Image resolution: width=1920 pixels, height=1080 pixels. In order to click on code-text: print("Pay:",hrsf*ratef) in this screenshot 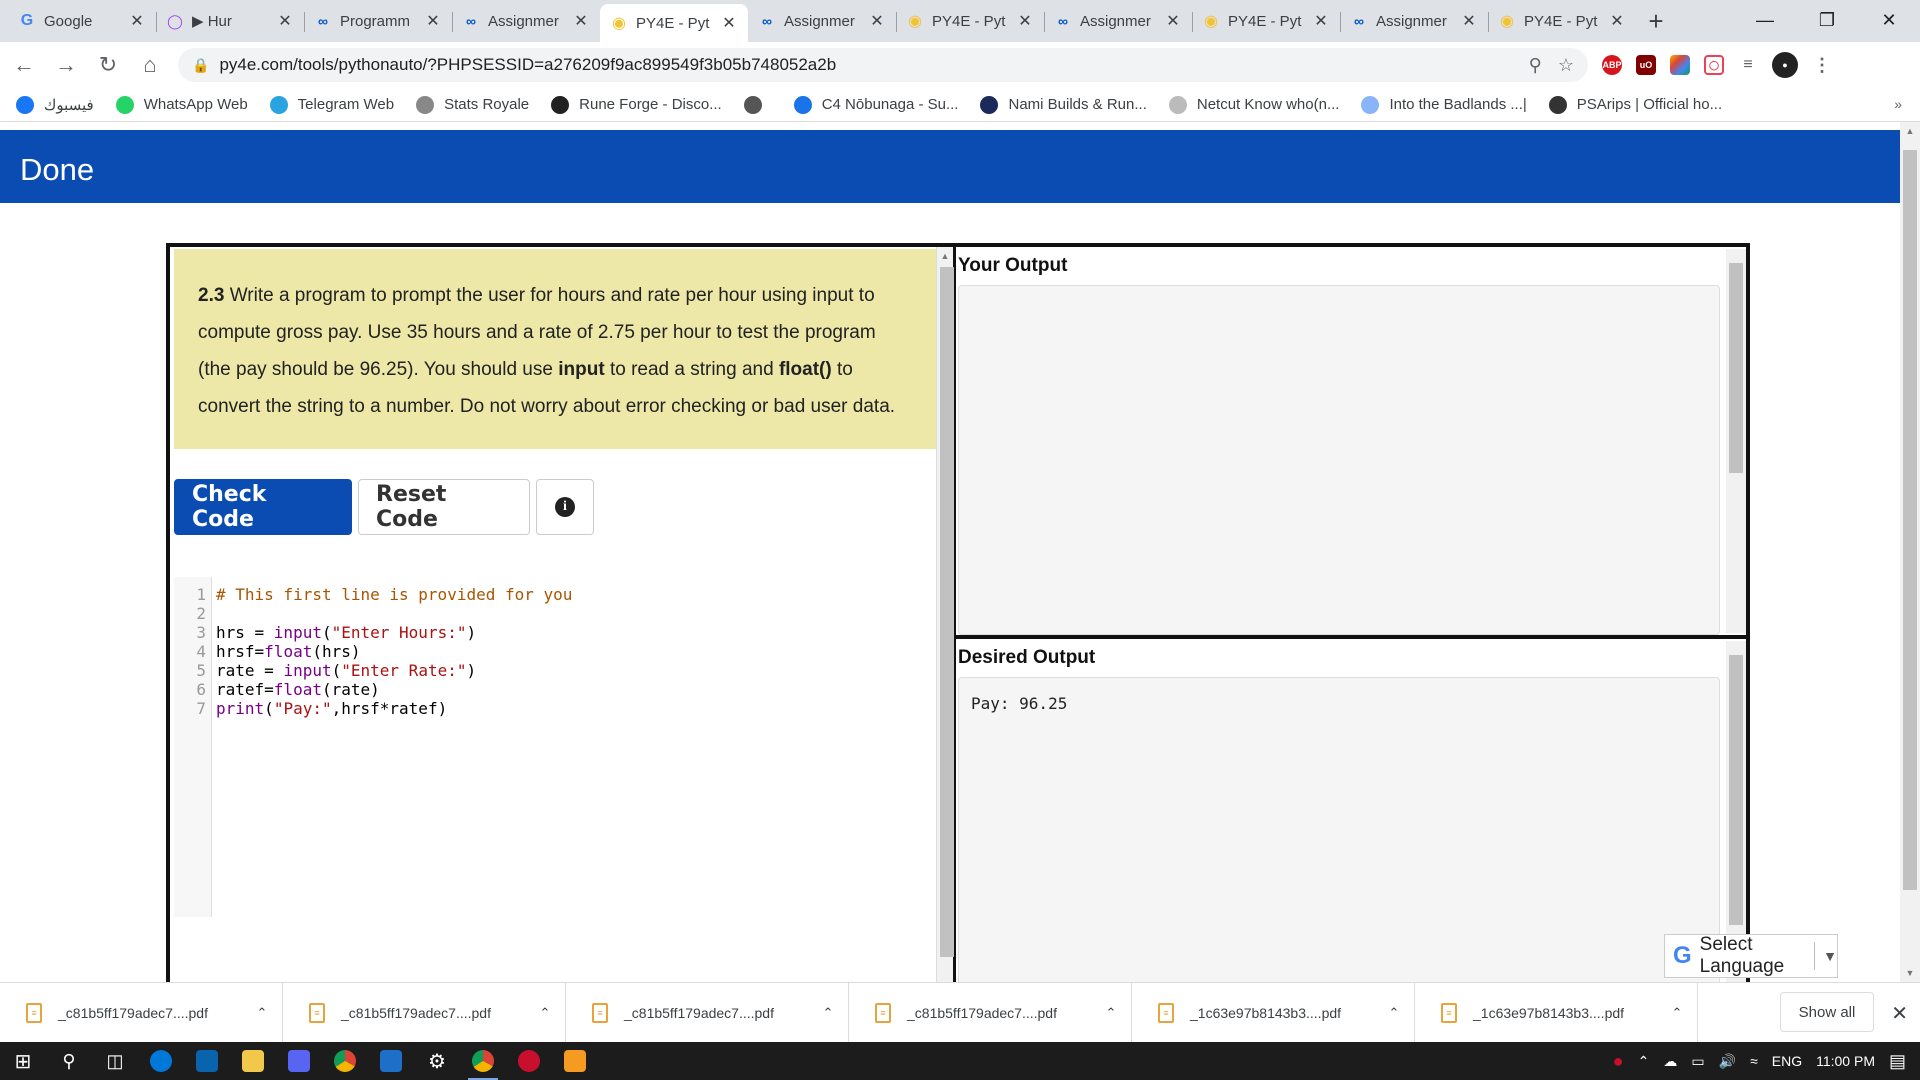, I will do `click(331, 708)`.